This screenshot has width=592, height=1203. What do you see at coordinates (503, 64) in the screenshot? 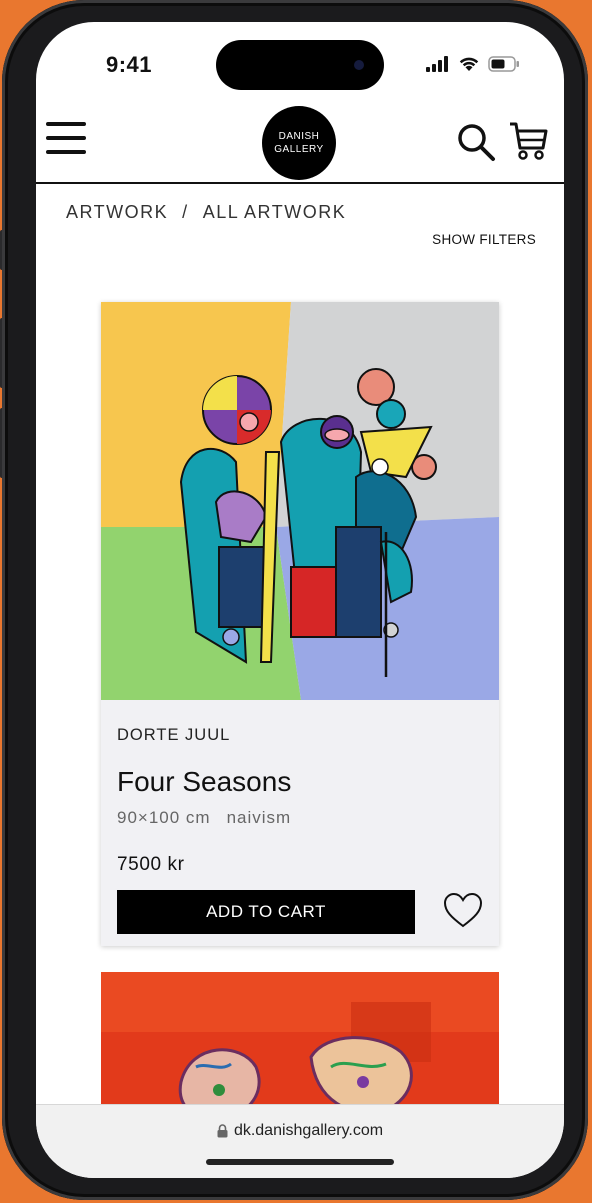
I see `battery-icon` at bounding box center [503, 64].